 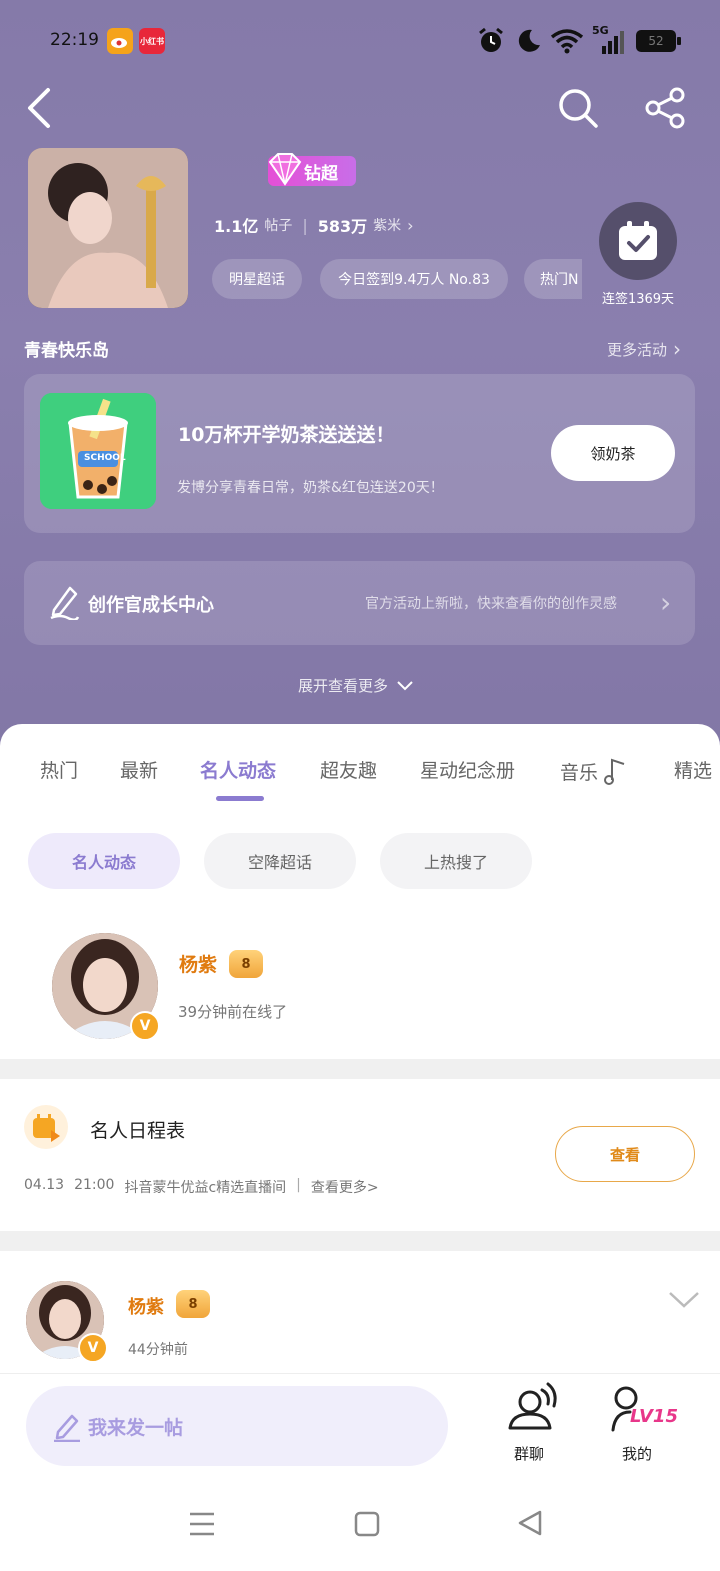 I want to click on checkin-streak: 连签1369天, so click(x=638, y=299).